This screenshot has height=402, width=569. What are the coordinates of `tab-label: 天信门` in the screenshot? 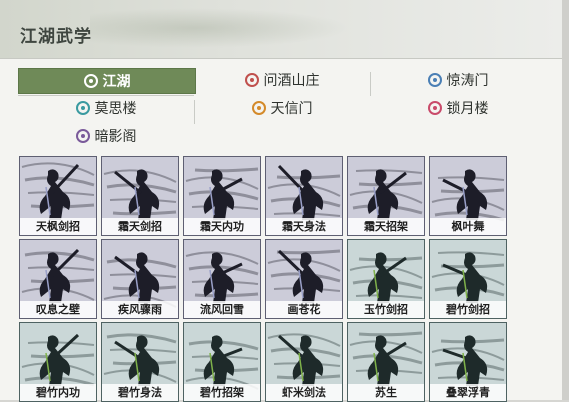 It's located at (291, 109).